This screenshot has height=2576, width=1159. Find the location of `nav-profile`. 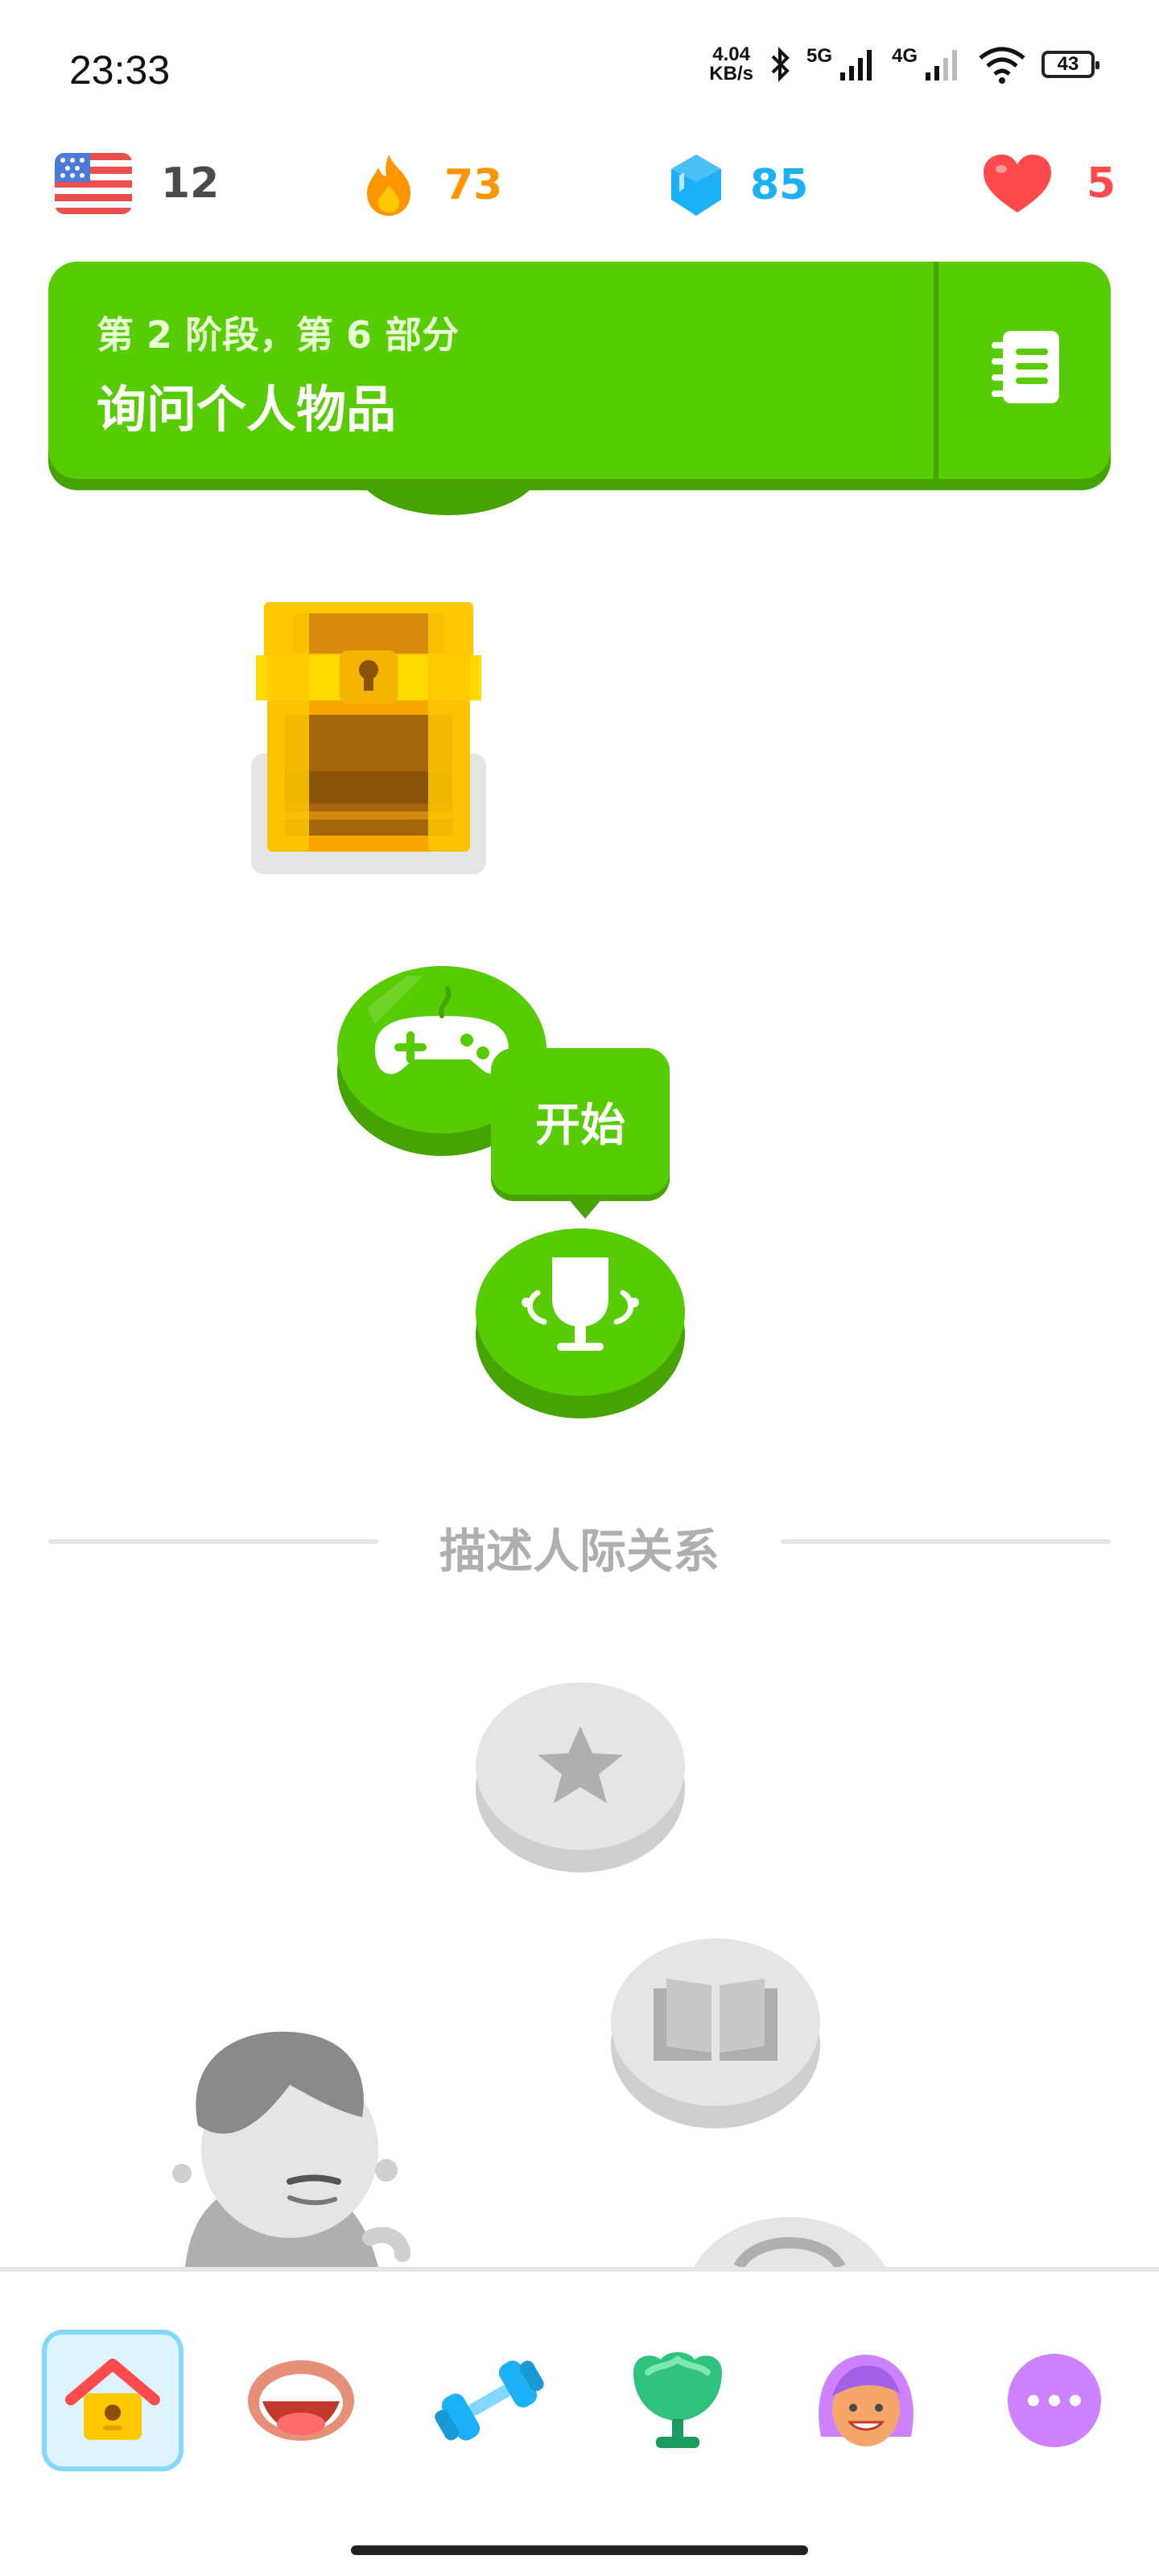

nav-profile is located at coordinates (866, 2400).